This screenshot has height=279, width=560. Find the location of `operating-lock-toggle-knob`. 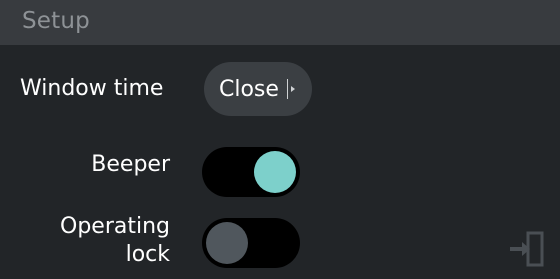

operating-lock-toggle-knob is located at coordinates (227, 243).